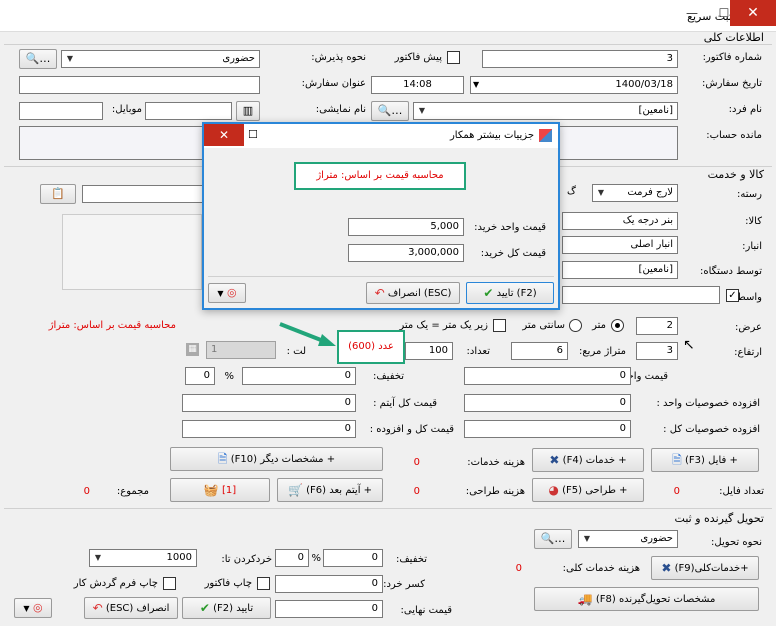 This screenshot has width=776, height=626. I want to click on unit-buy-input: 5,000, so click(406, 227).